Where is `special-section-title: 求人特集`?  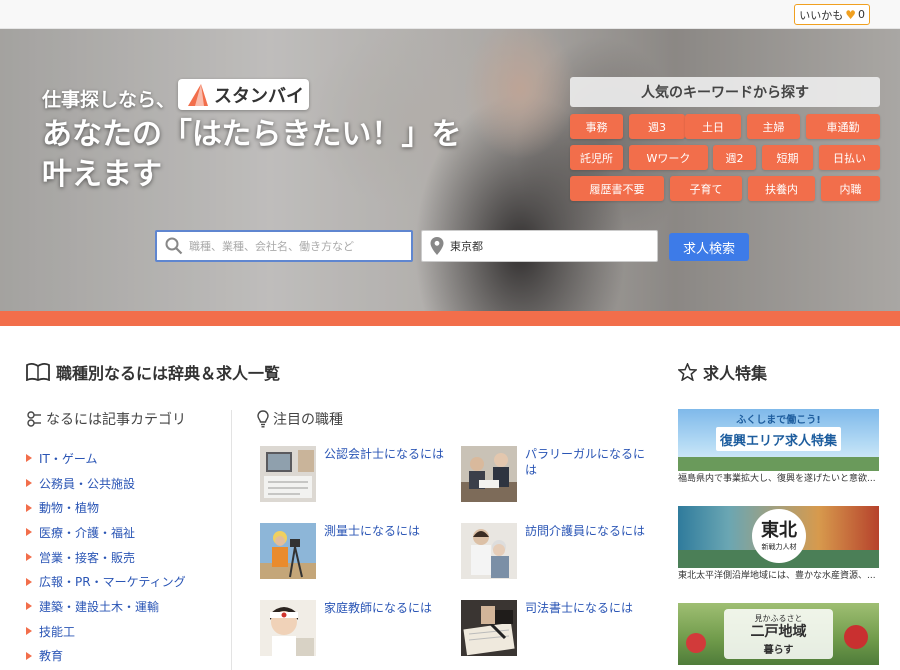 special-section-title: 求人特集 is located at coordinates (722, 372).